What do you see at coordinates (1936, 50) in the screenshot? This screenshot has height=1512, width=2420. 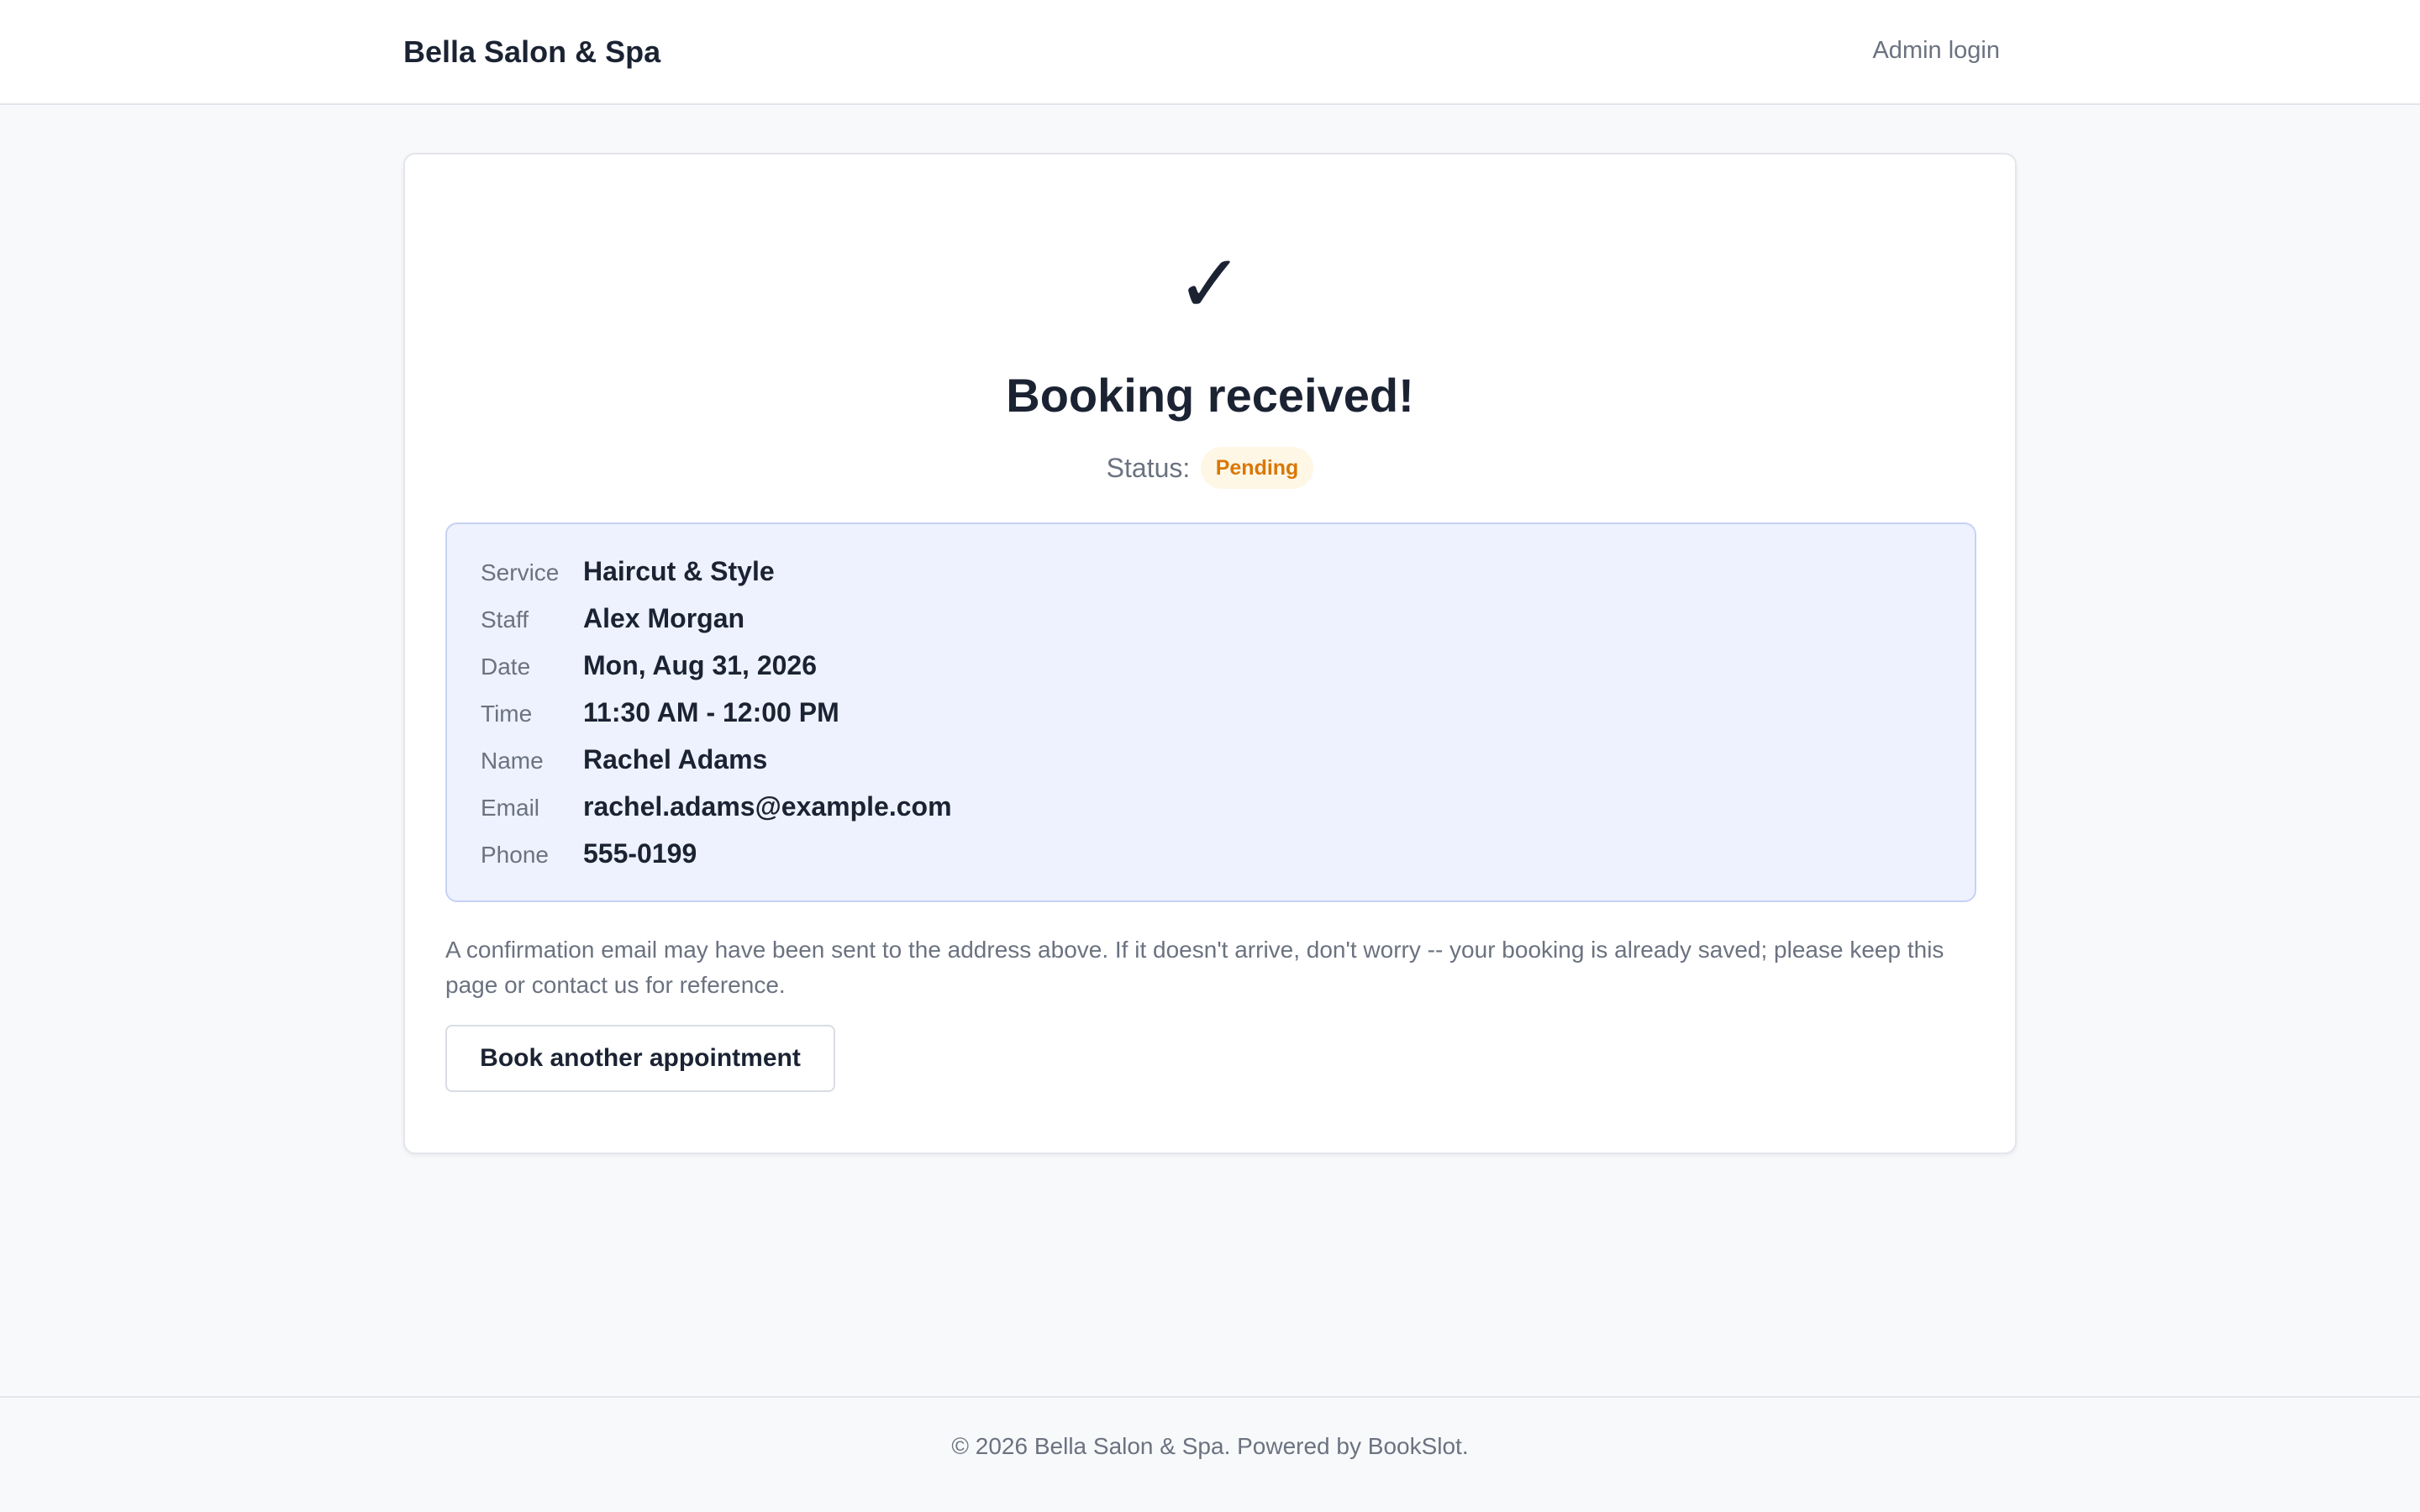 I see `admin-login-link: Admin login` at bounding box center [1936, 50].